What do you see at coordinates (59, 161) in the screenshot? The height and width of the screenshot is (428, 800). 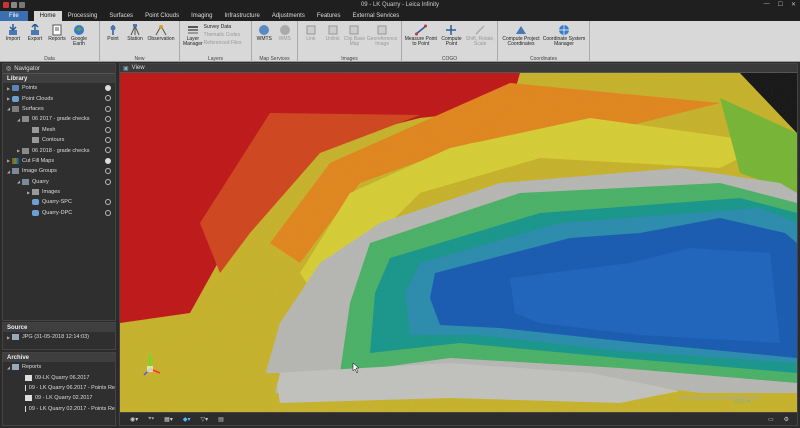 I see `tree-item-cut-fill-maps: ▶ Cut Fill Maps` at bounding box center [59, 161].